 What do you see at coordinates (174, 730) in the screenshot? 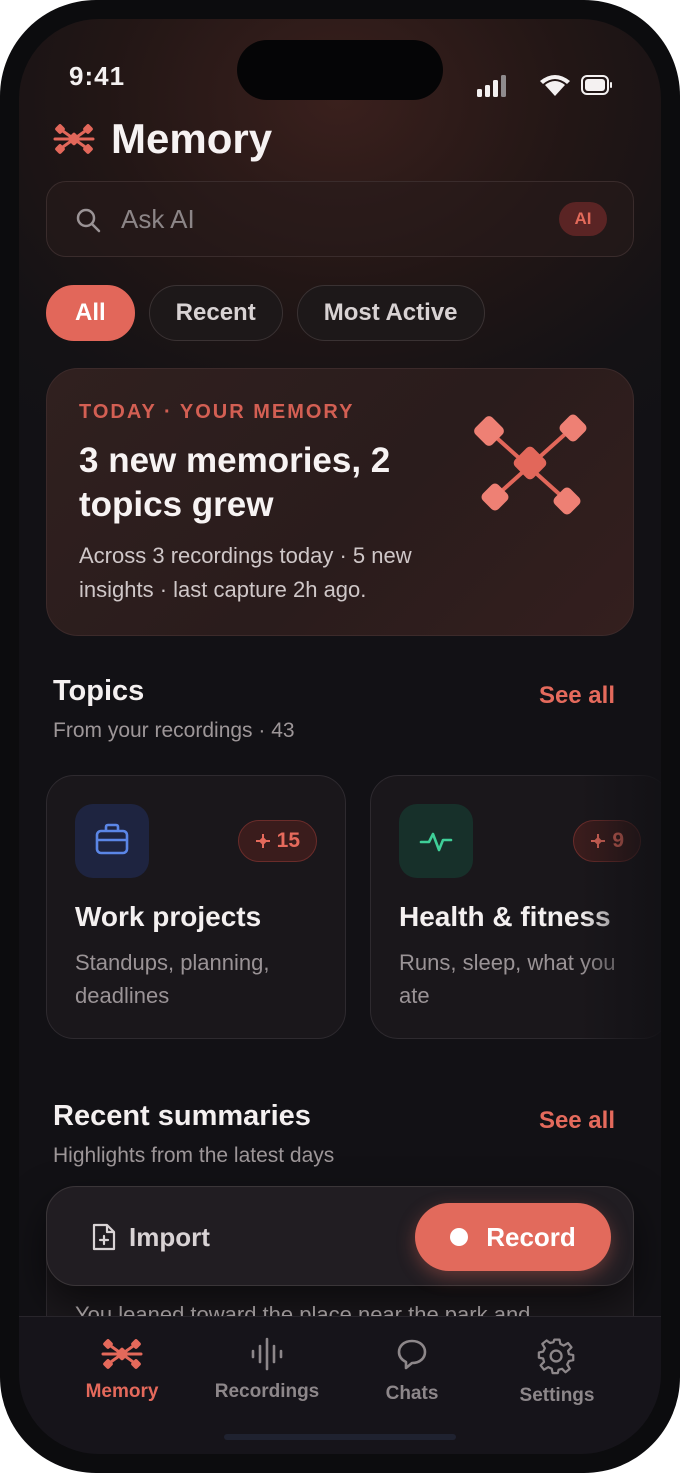
I see `topics-subtitle: From your recordings · 43` at bounding box center [174, 730].